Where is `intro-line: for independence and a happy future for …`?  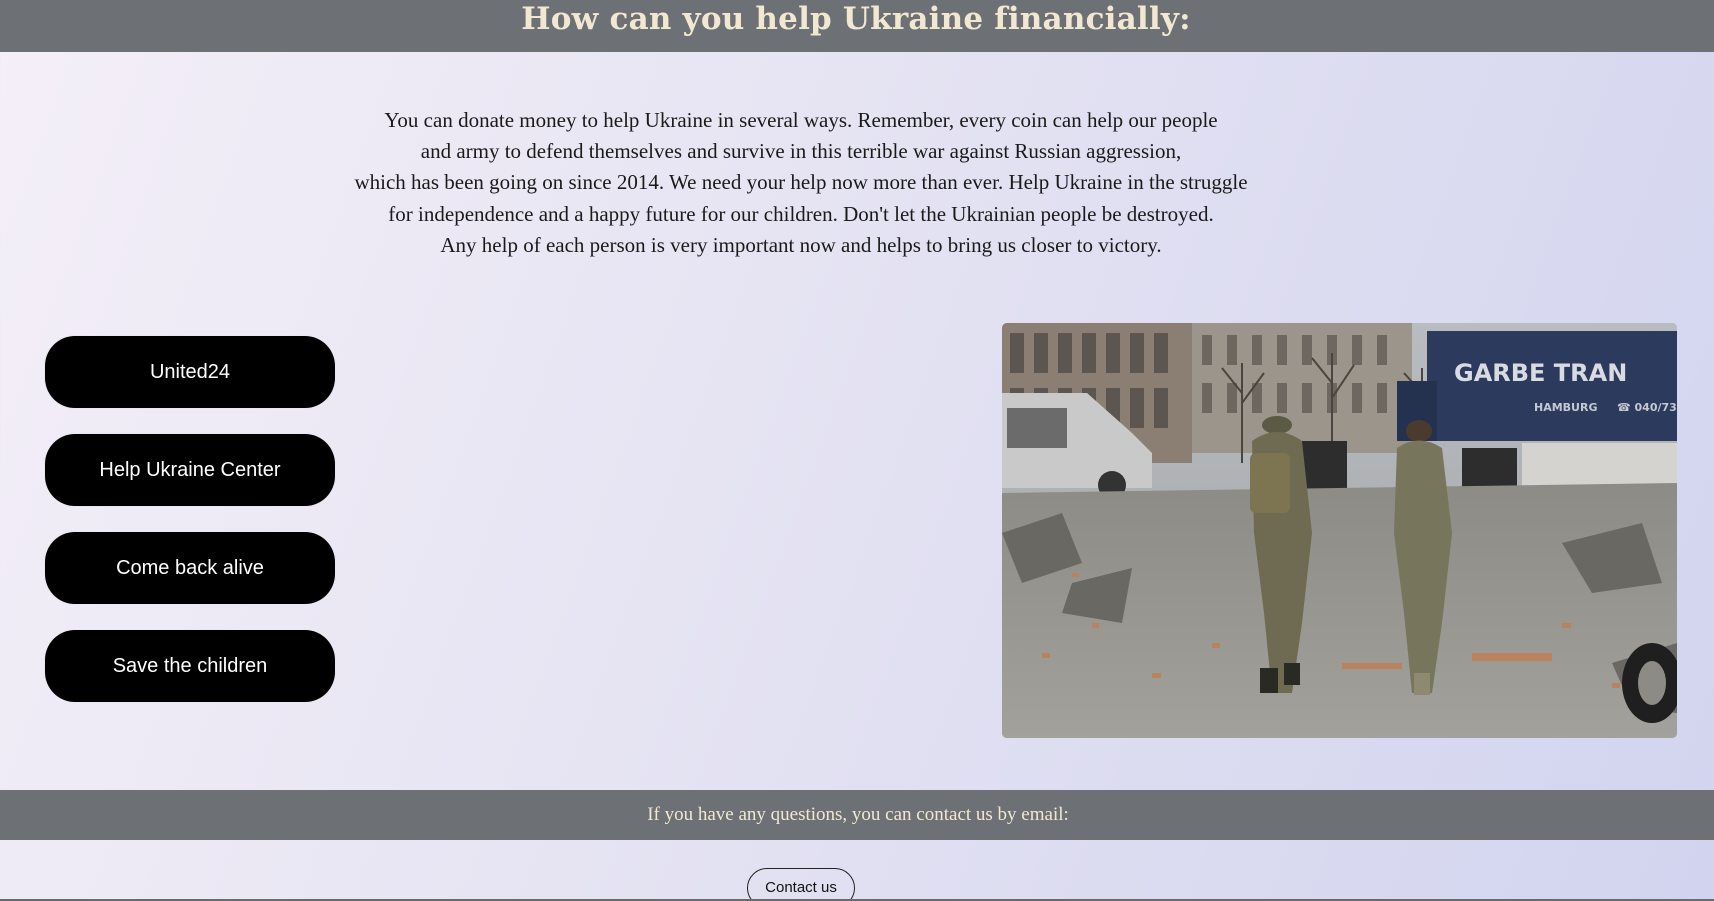 intro-line: for independence and a happy future for … is located at coordinates (801, 213).